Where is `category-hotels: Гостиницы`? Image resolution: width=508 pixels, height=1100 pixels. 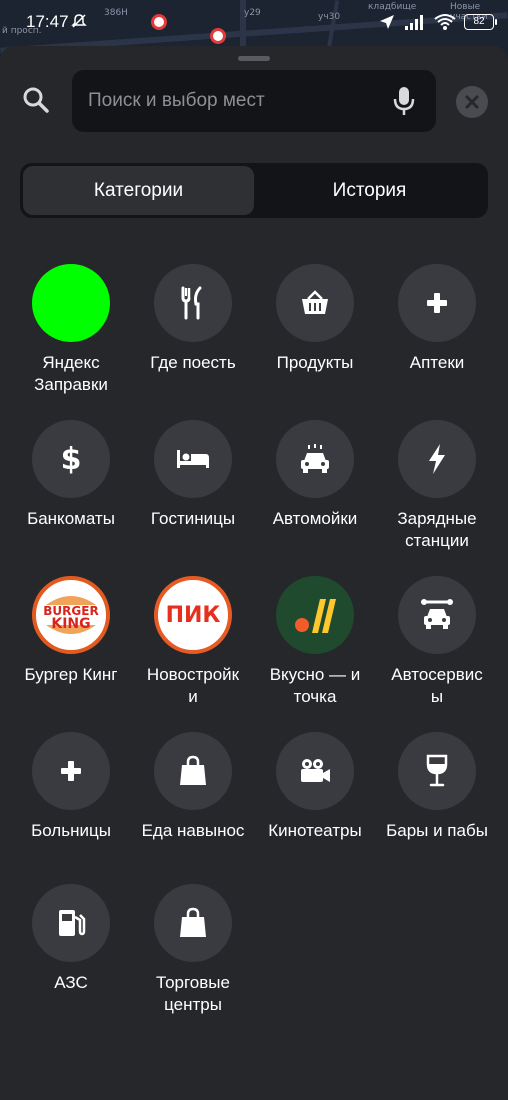
category-hotels: Гостиницы is located at coordinates (193, 475).